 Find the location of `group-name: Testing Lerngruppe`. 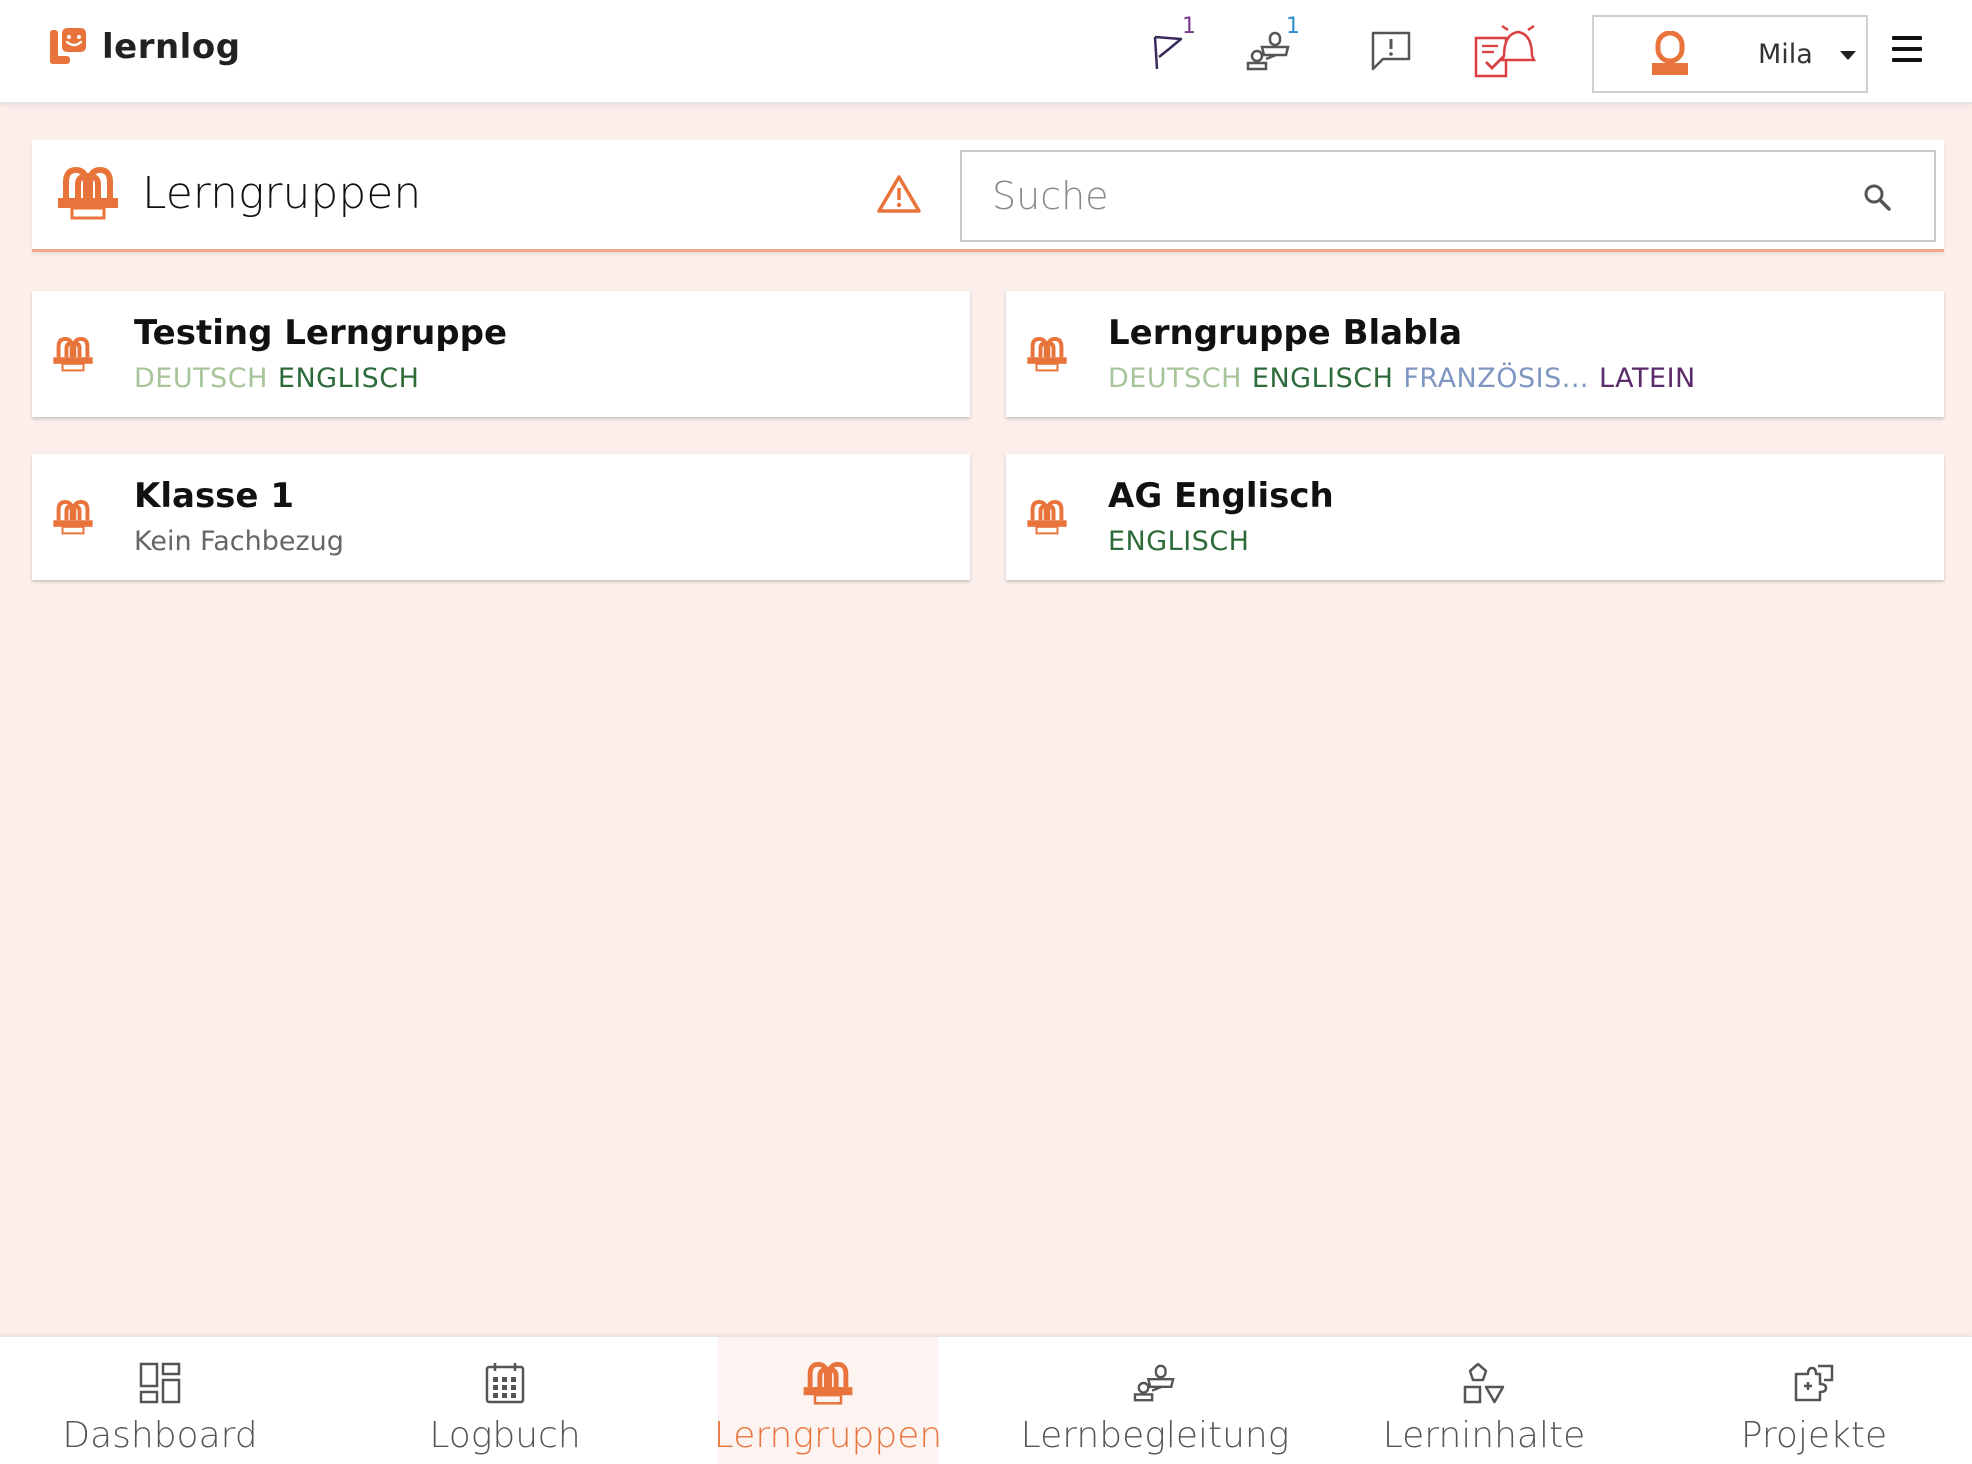

group-name: Testing Lerngruppe is located at coordinates (321, 333).